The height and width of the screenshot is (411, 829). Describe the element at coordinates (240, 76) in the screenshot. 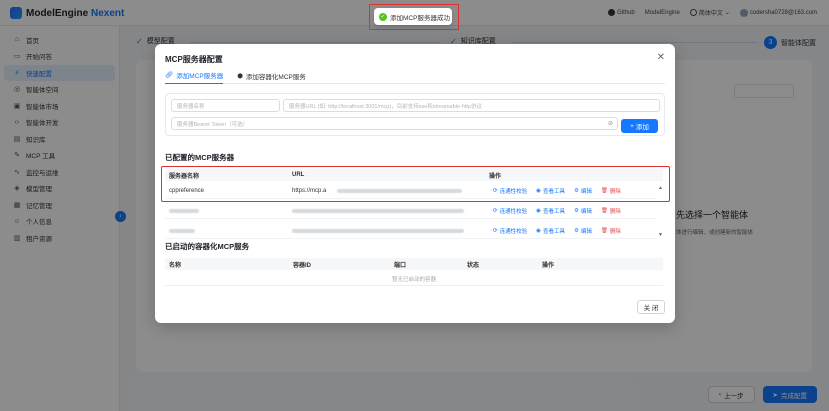

I see `box-icon: ⬢` at that location.